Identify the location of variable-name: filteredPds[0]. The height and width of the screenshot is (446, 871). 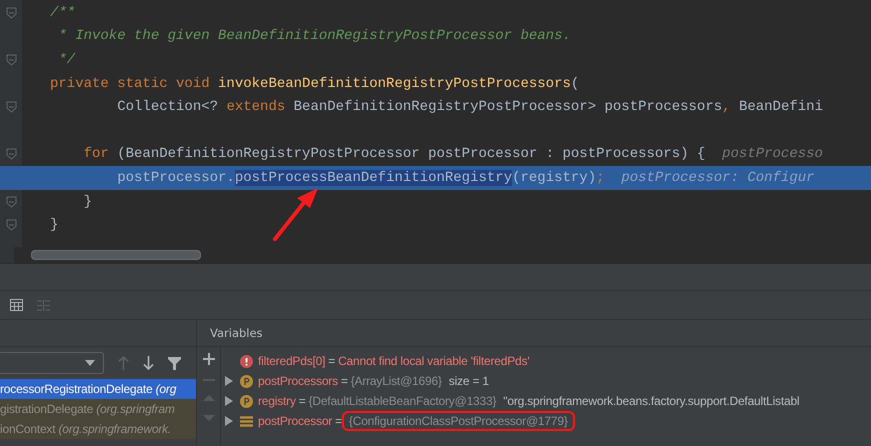
(292, 361).